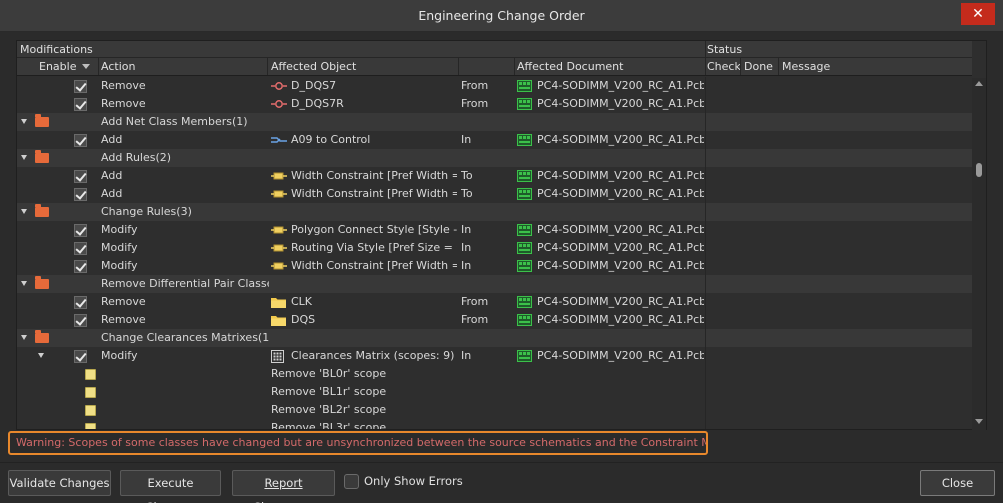 The height and width of the screenshot is (503, 1003). Describe the element at coordinates (978, 14) in the screenshot. I see `window-close-button: ✕` at that location.